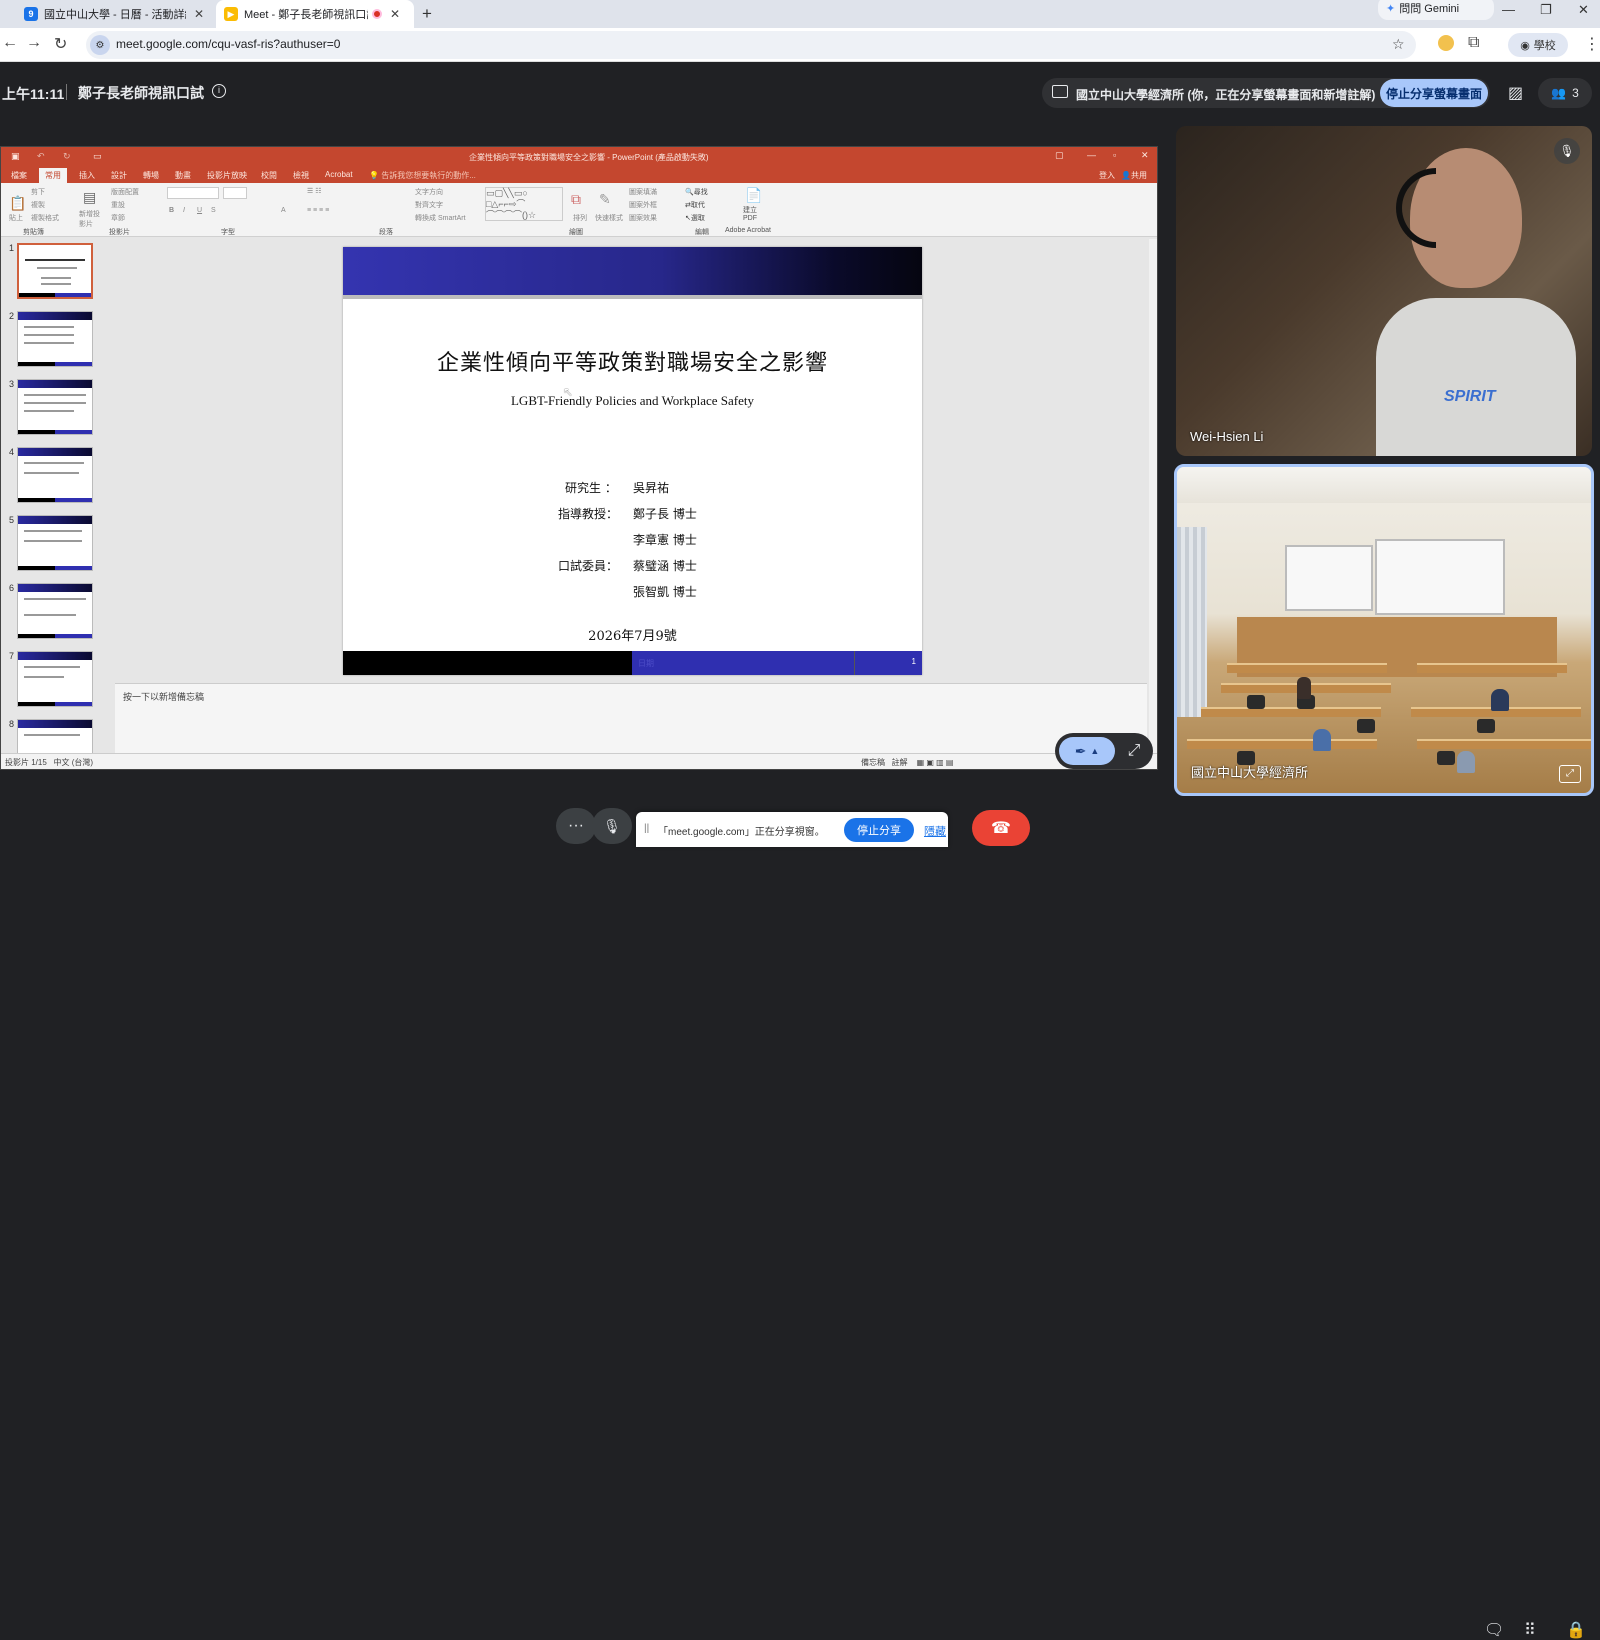 The width and height of the screenshot is (1600, 1640). What do you see at coordinates (183, 175) in the screenshot?
I see `ppt-tab-animations: 動畫` at bounding box center [183, 175].